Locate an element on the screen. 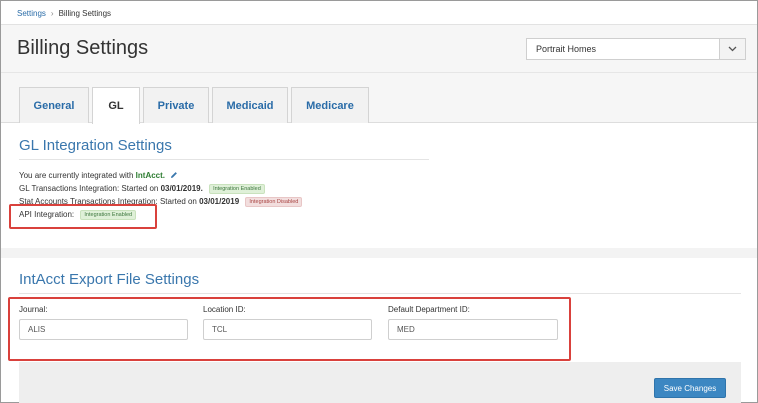  gl-transactions-prefix: GL Transactions Integration: Started on is located at coordinates (90, 189).